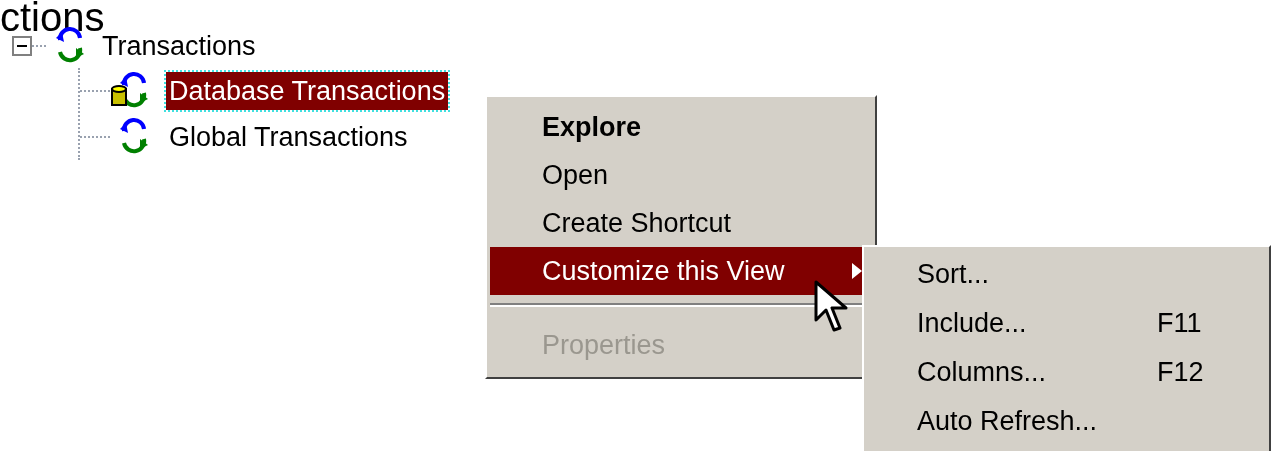 The image size is (1272, 451). I want to click on collapse-icon, so click(22, 46).